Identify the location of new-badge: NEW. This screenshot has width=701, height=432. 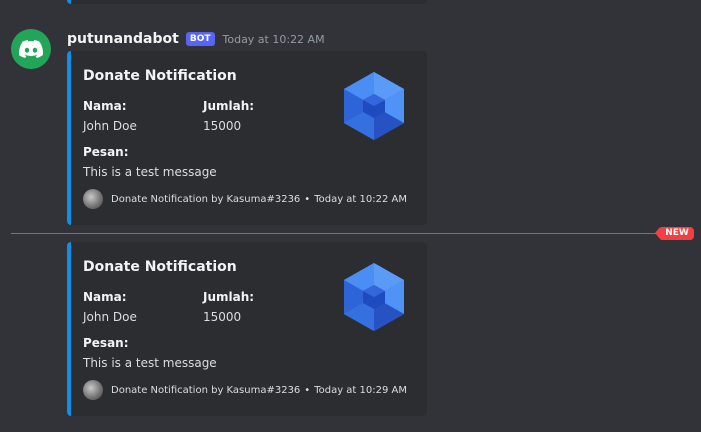
(674, 233).